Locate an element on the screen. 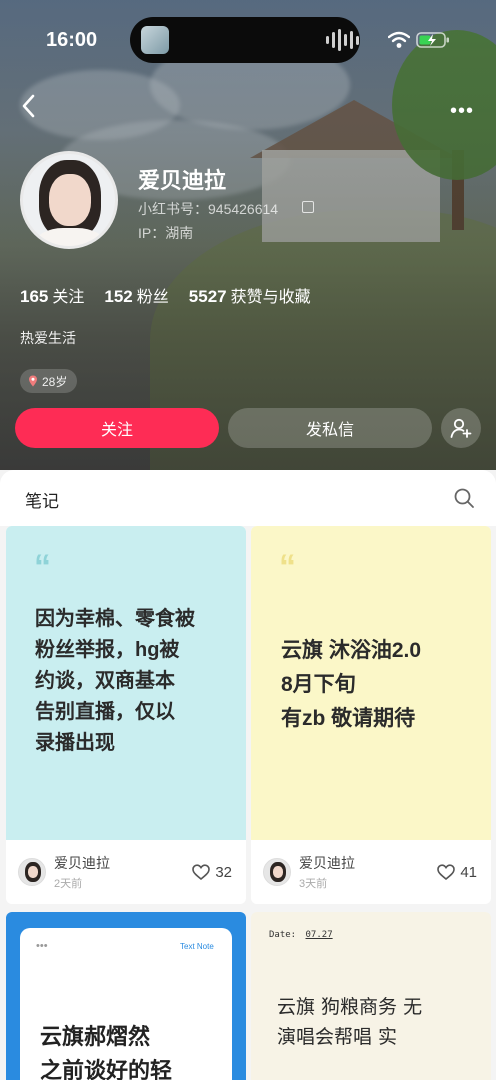  now-playing-thumbnail is located at coordinates (155, 40).